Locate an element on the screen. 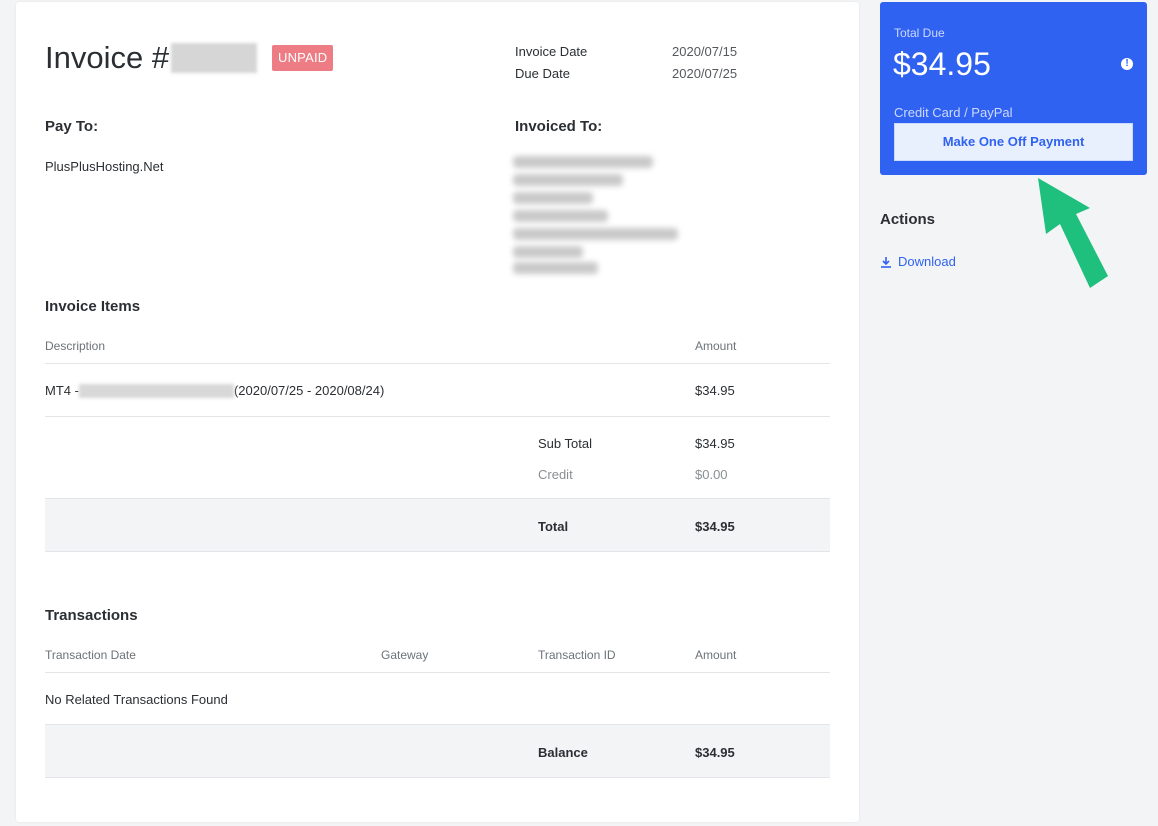  credit-label: Credit is located at coordinates (555, 474).